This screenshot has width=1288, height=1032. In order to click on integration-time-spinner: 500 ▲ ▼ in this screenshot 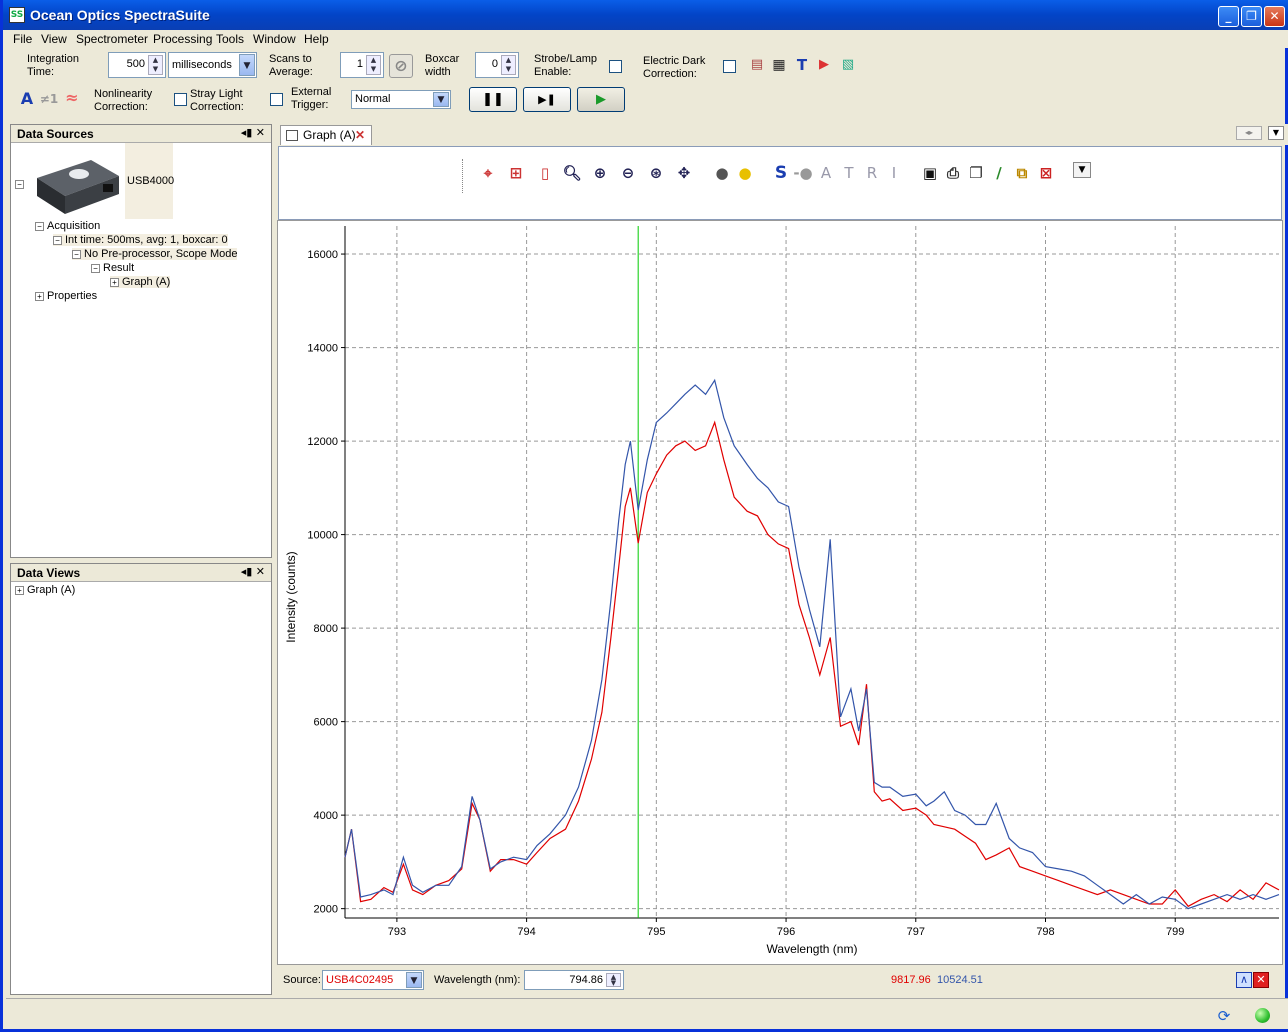, I will do `click(137, 65)`.